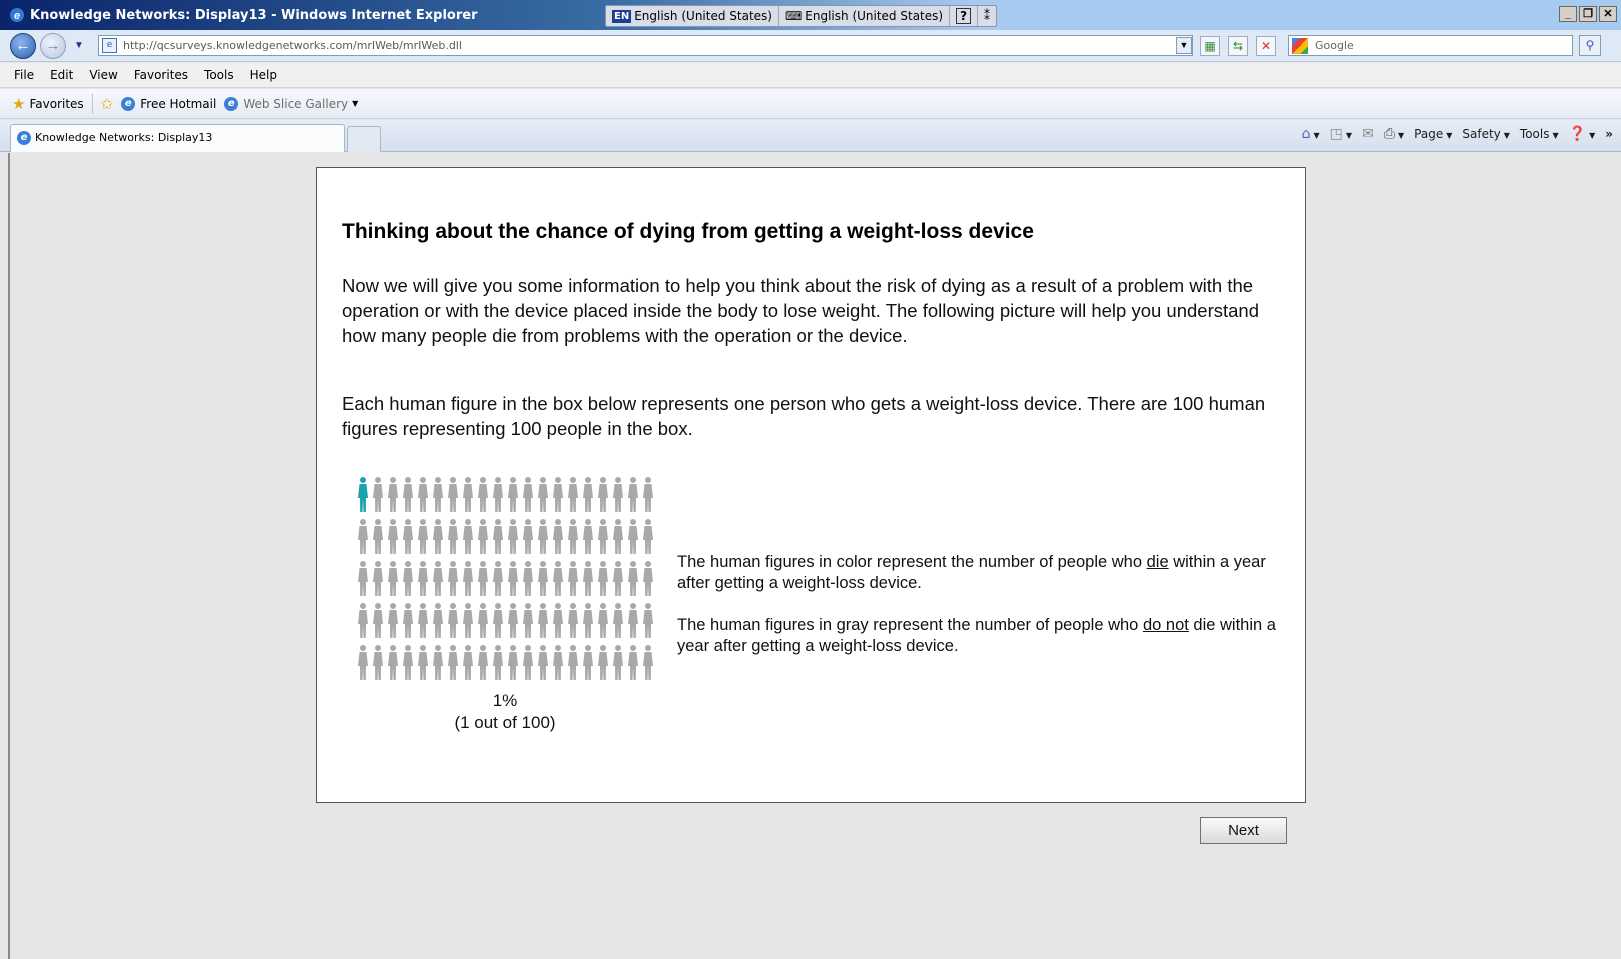 The width and height of the screenshot is (1621, 959). What do you see at coordinates (810, 75) in the screenshot?
I see `menu-bar: File Edit View Favorites Tools Help` at bounding box center [810, 75].